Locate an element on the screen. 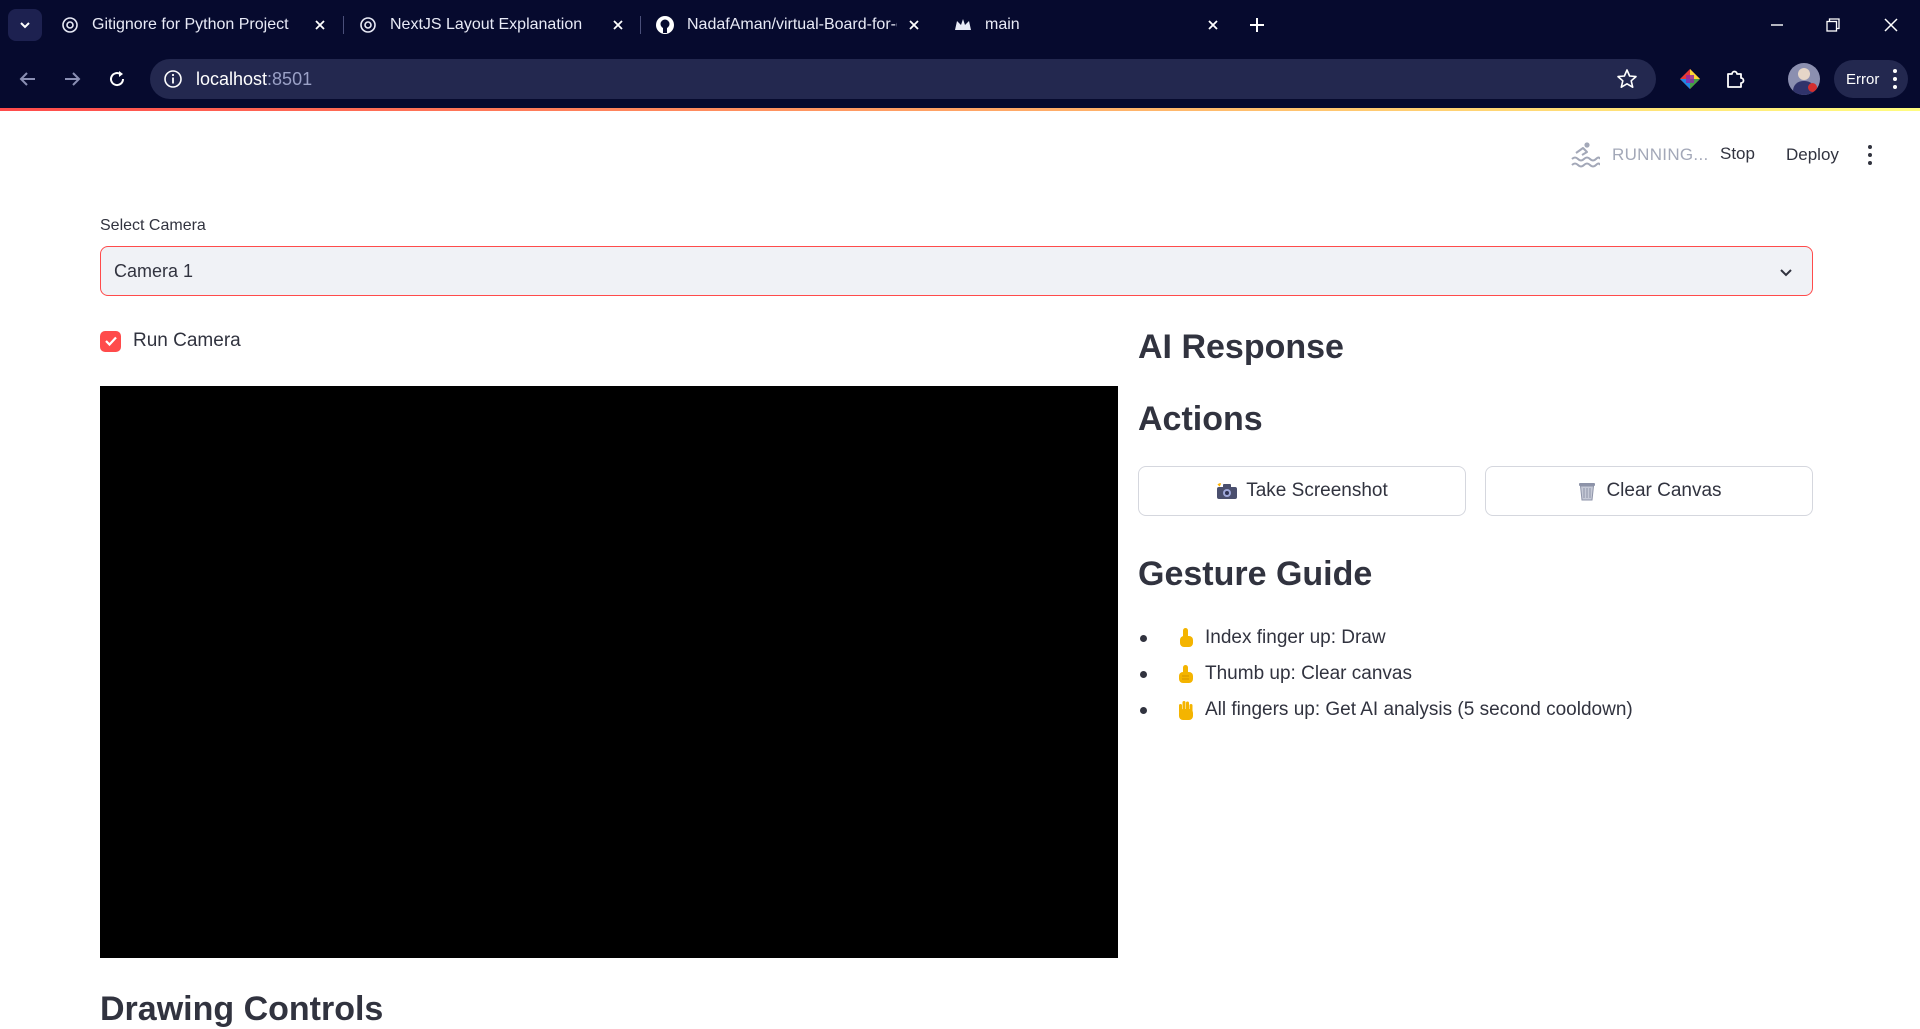  new-tab-button is located at coordinates (1257, 25).